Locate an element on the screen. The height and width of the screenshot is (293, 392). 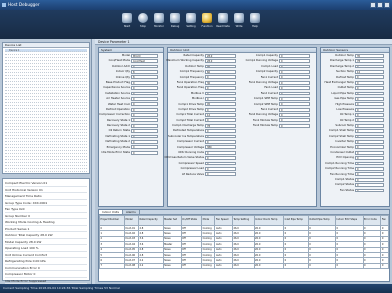
field-value: Cool/Heat is located at coordinates (144, 61).